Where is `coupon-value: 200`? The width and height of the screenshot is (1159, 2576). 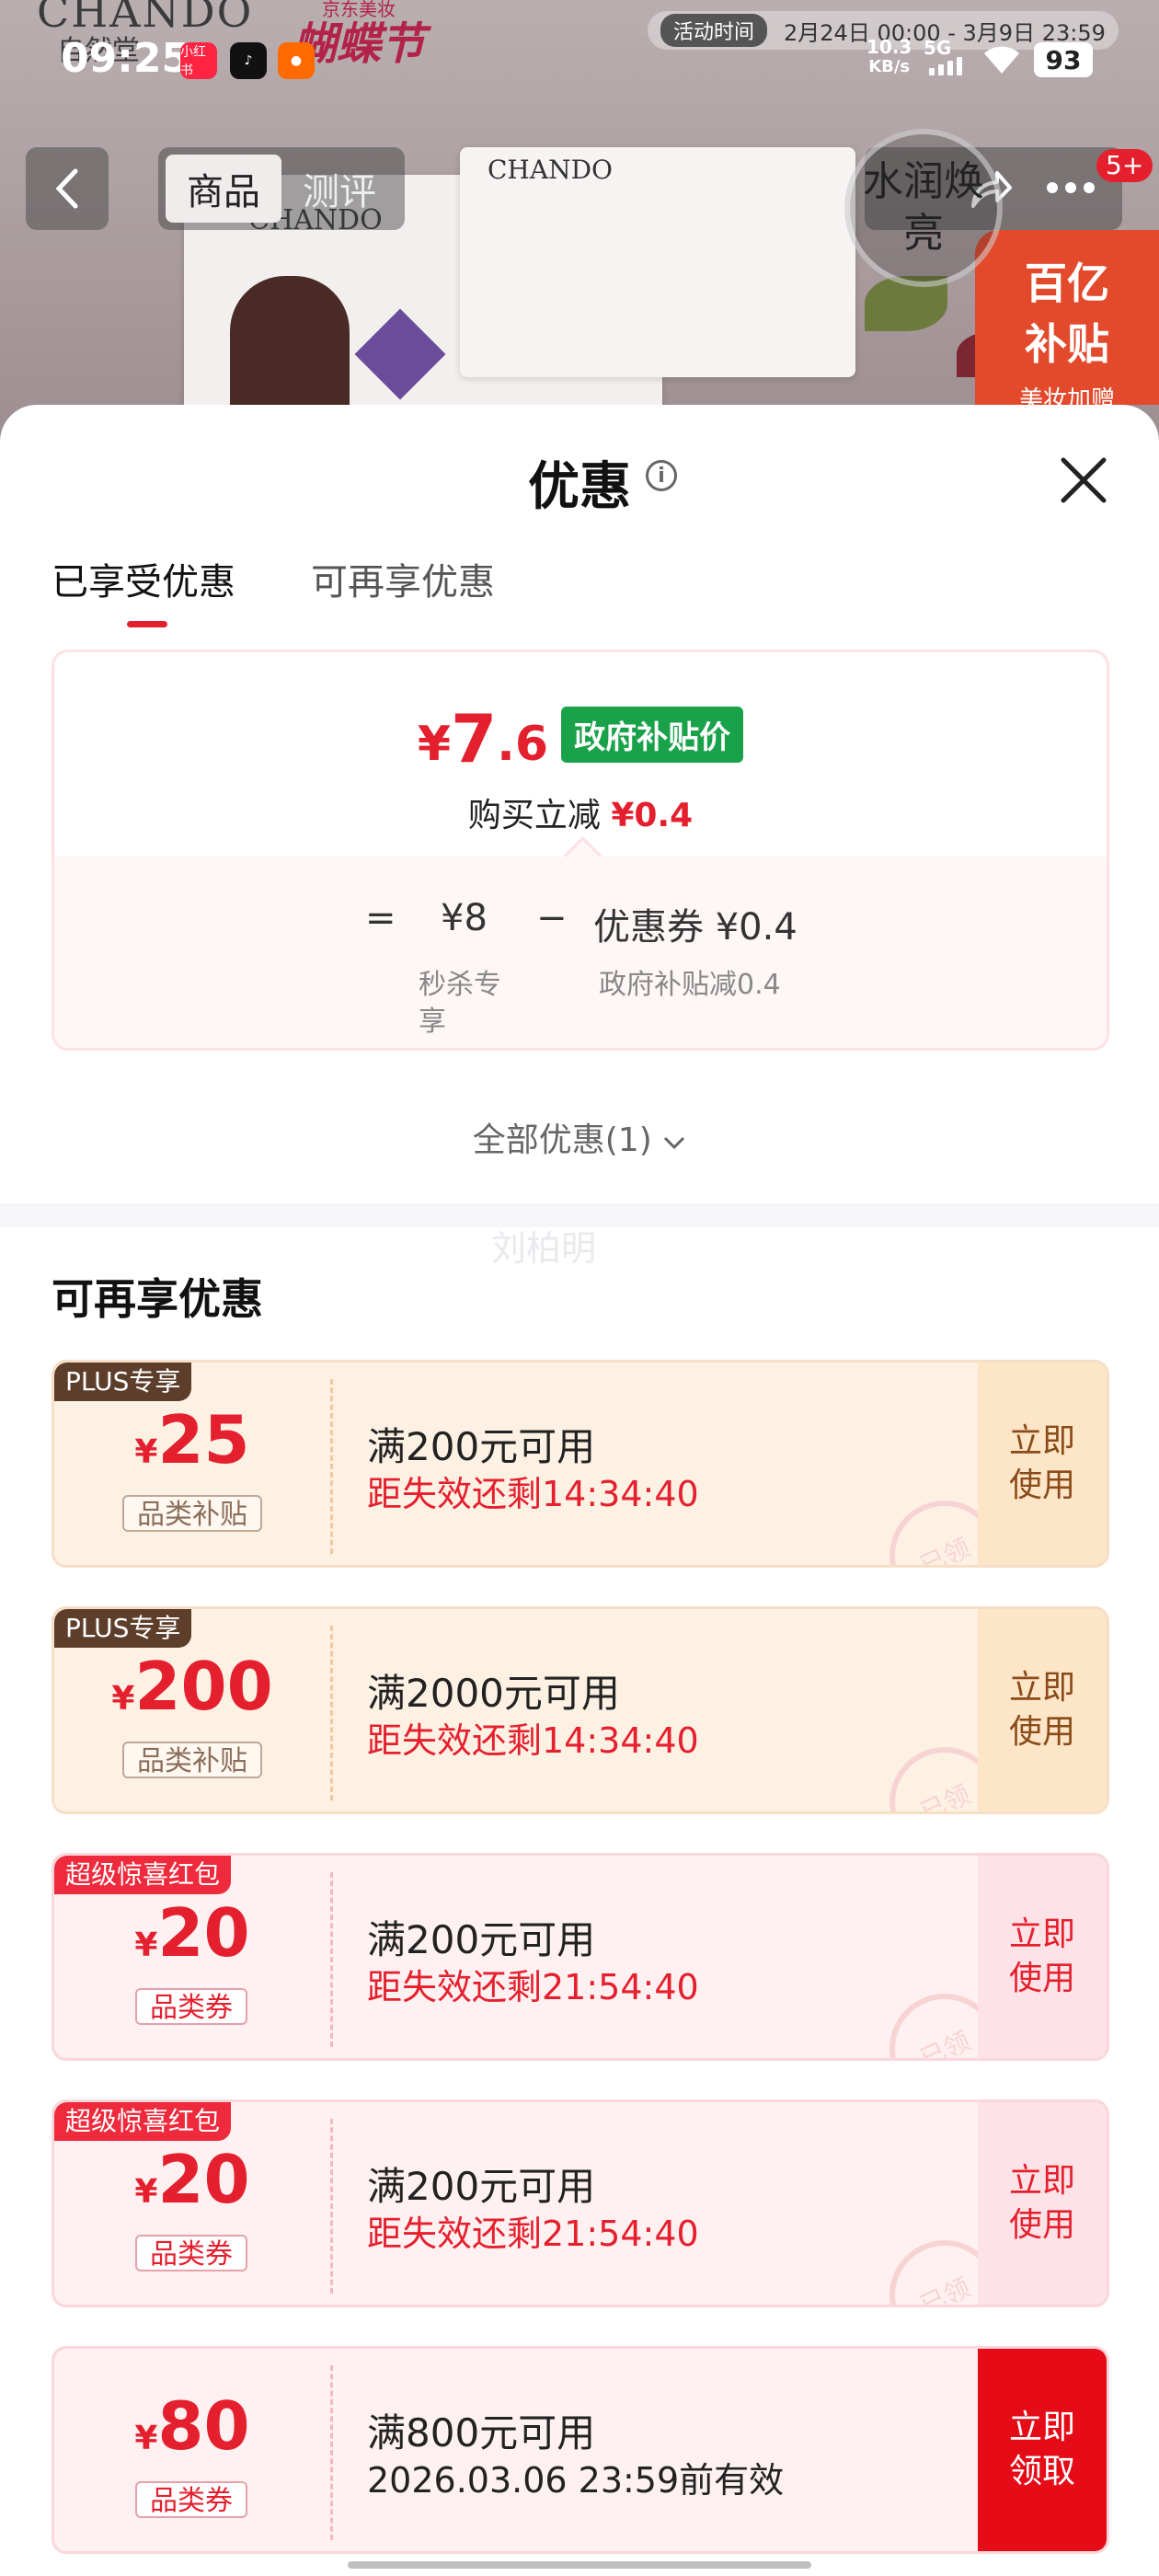 coupon-value: 200 is located at coordinates (203, 1686).